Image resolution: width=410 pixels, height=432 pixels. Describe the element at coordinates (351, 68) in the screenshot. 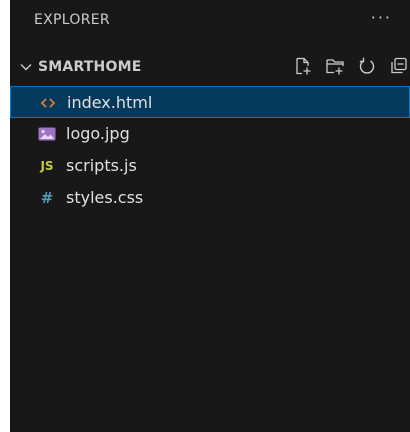

I see `section-actions` at that location.